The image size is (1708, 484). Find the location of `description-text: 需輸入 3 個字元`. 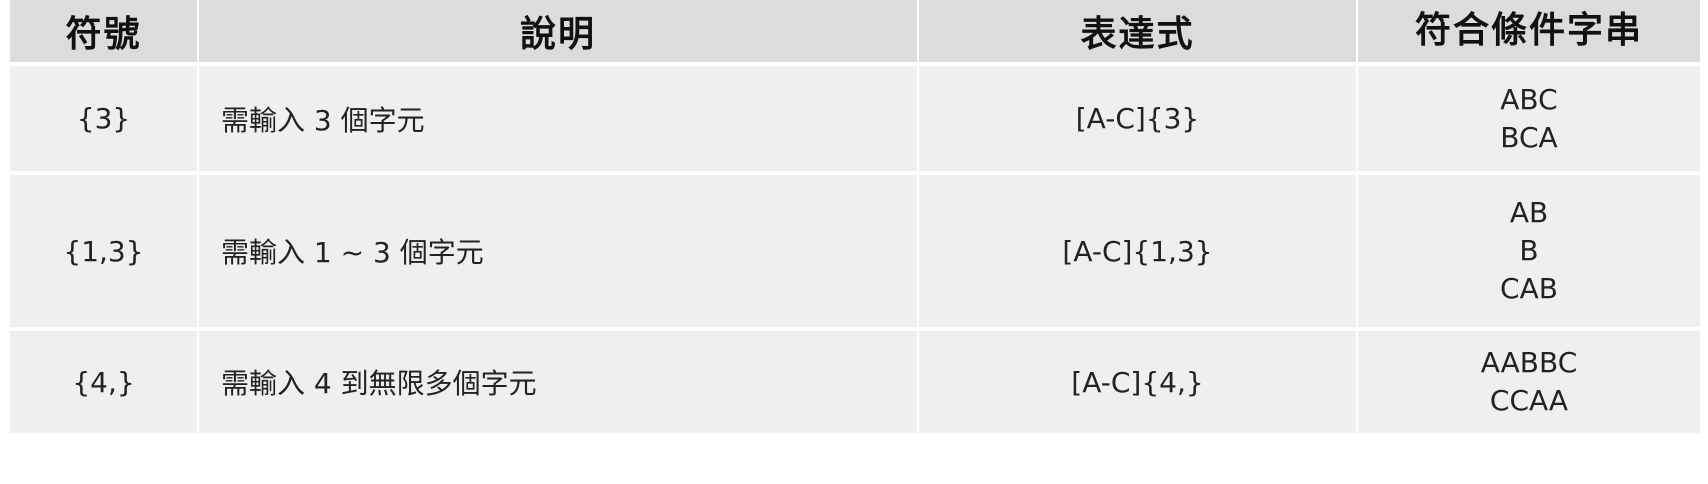

description-text: 需輸入 3 個字元 is located at coordinates (323, 120).